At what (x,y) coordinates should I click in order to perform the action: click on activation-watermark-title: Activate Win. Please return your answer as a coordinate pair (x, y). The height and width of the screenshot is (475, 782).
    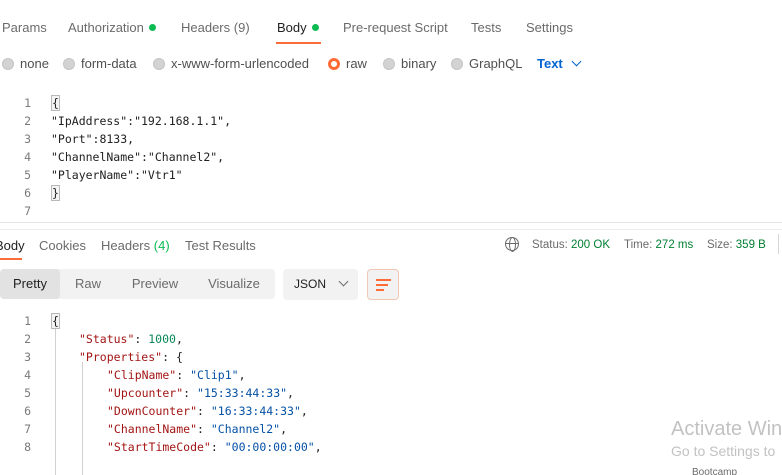
    Looking at the image, I should click on (726, 429).